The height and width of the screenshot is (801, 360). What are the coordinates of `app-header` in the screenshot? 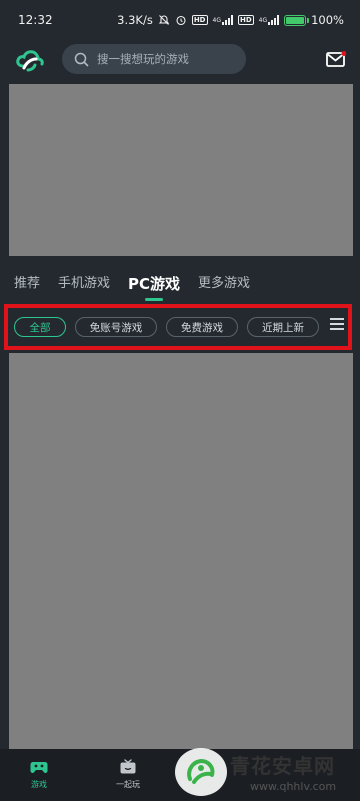 It's located at (180, 60).